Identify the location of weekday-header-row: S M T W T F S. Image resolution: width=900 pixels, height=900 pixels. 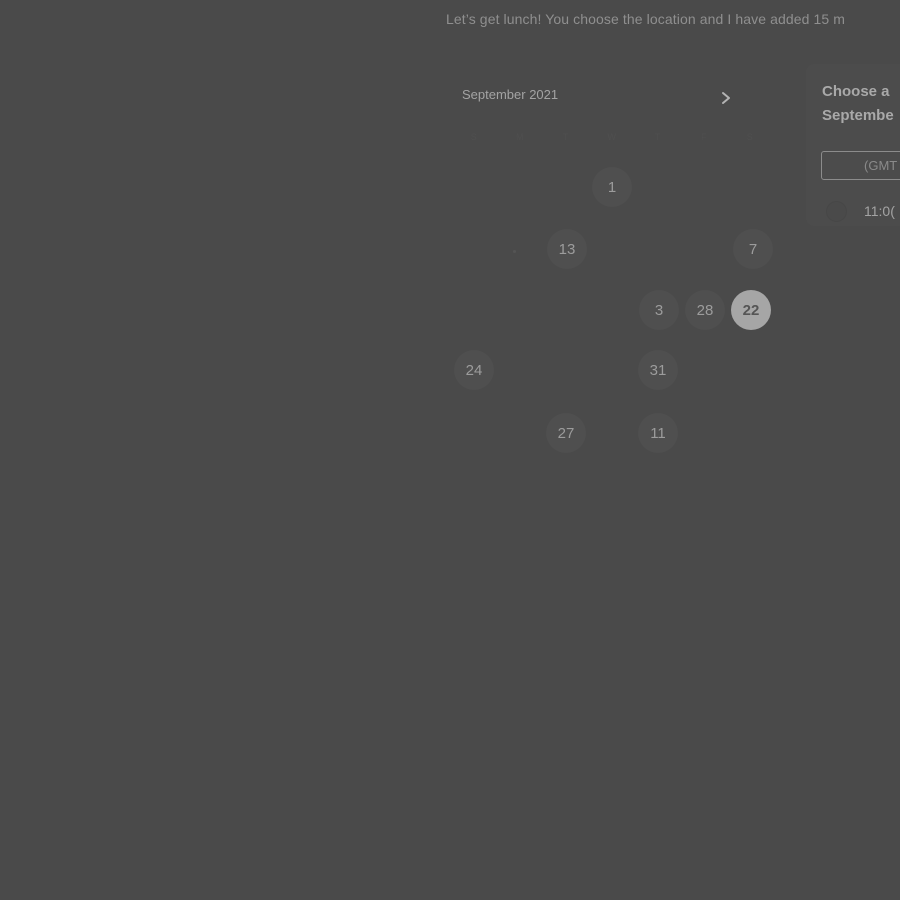
(613, 139).